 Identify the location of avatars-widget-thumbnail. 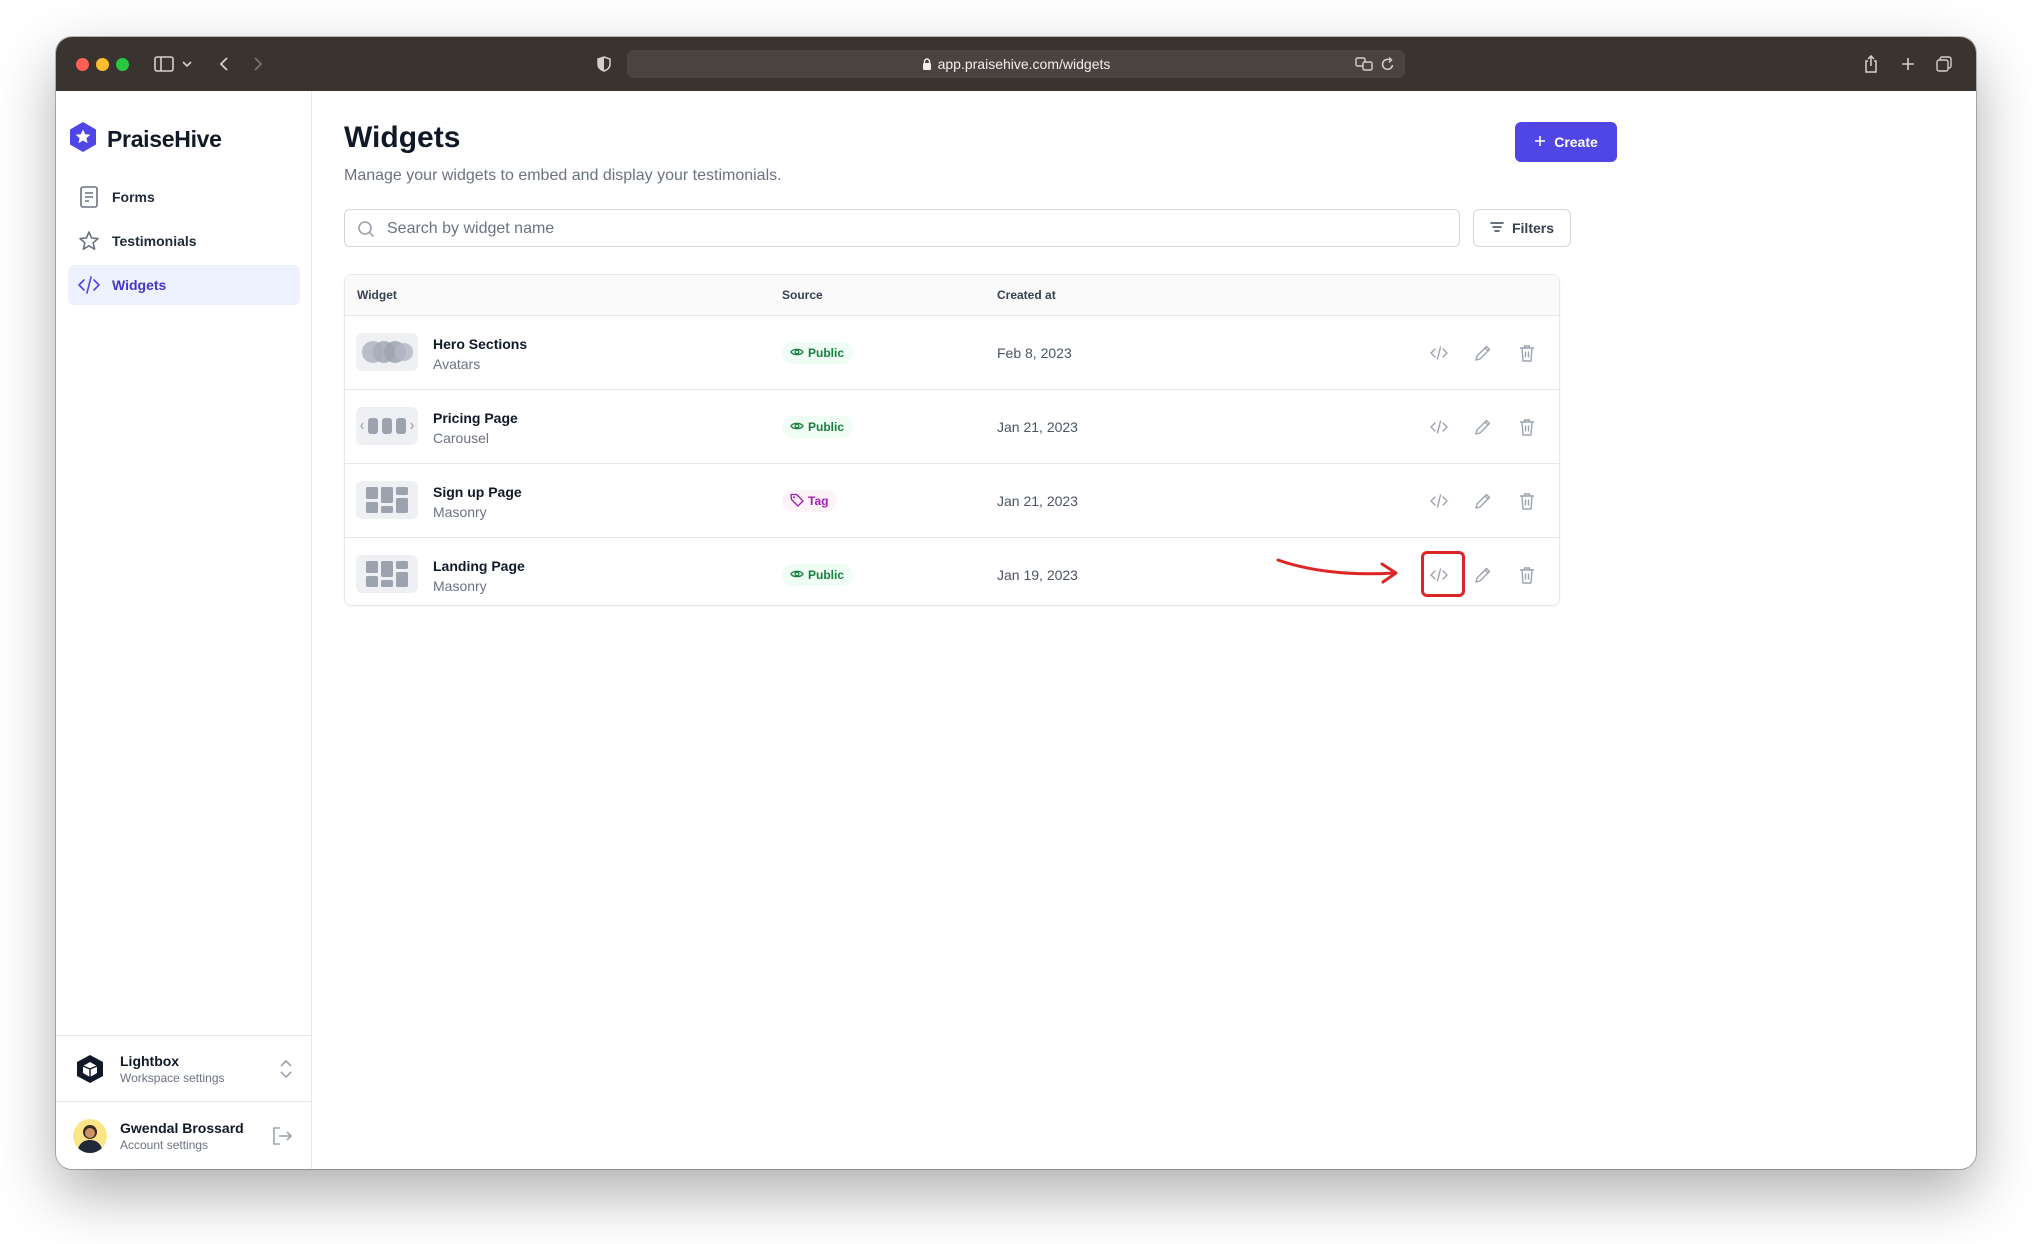
(387, 352).